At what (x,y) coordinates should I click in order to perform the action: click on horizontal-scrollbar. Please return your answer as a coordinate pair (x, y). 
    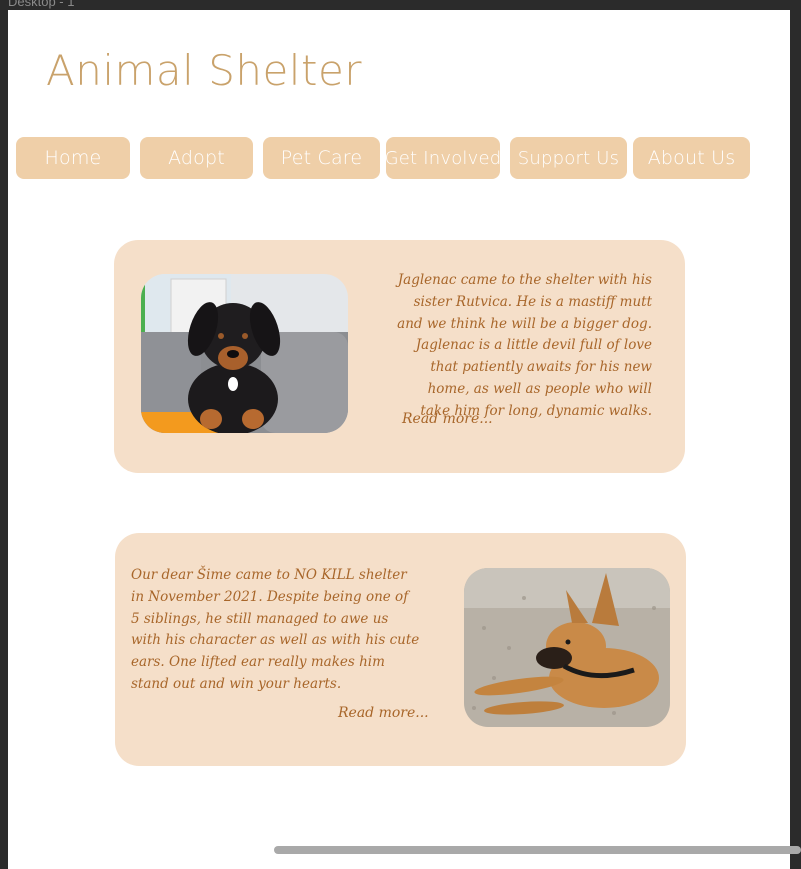
    Looking at the image, I should click on (537, 850).